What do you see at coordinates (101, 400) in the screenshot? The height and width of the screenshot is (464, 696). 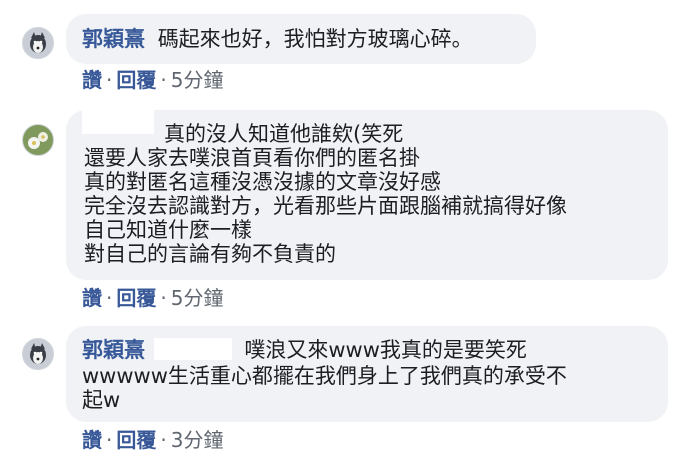 I see `comment-text-line: 起w` at bounding box center [101, 400].